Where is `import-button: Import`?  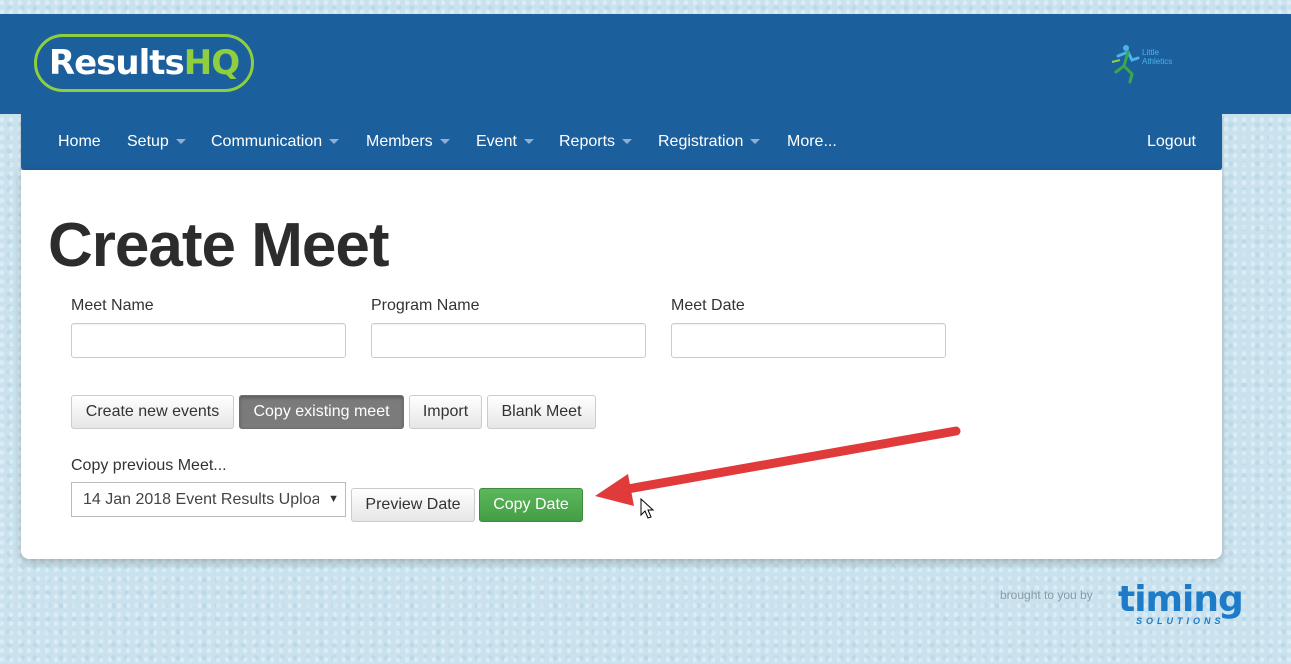
import-button: Import is located at coordinates (445, 412).